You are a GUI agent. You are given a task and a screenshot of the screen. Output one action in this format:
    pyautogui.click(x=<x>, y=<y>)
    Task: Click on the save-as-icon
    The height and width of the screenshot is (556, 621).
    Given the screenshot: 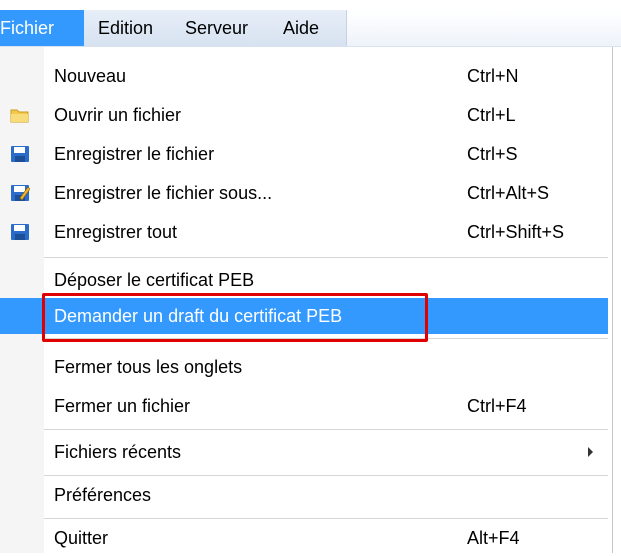 What is the action you would take?
    pyautogui.click(x=20, y=193)
    